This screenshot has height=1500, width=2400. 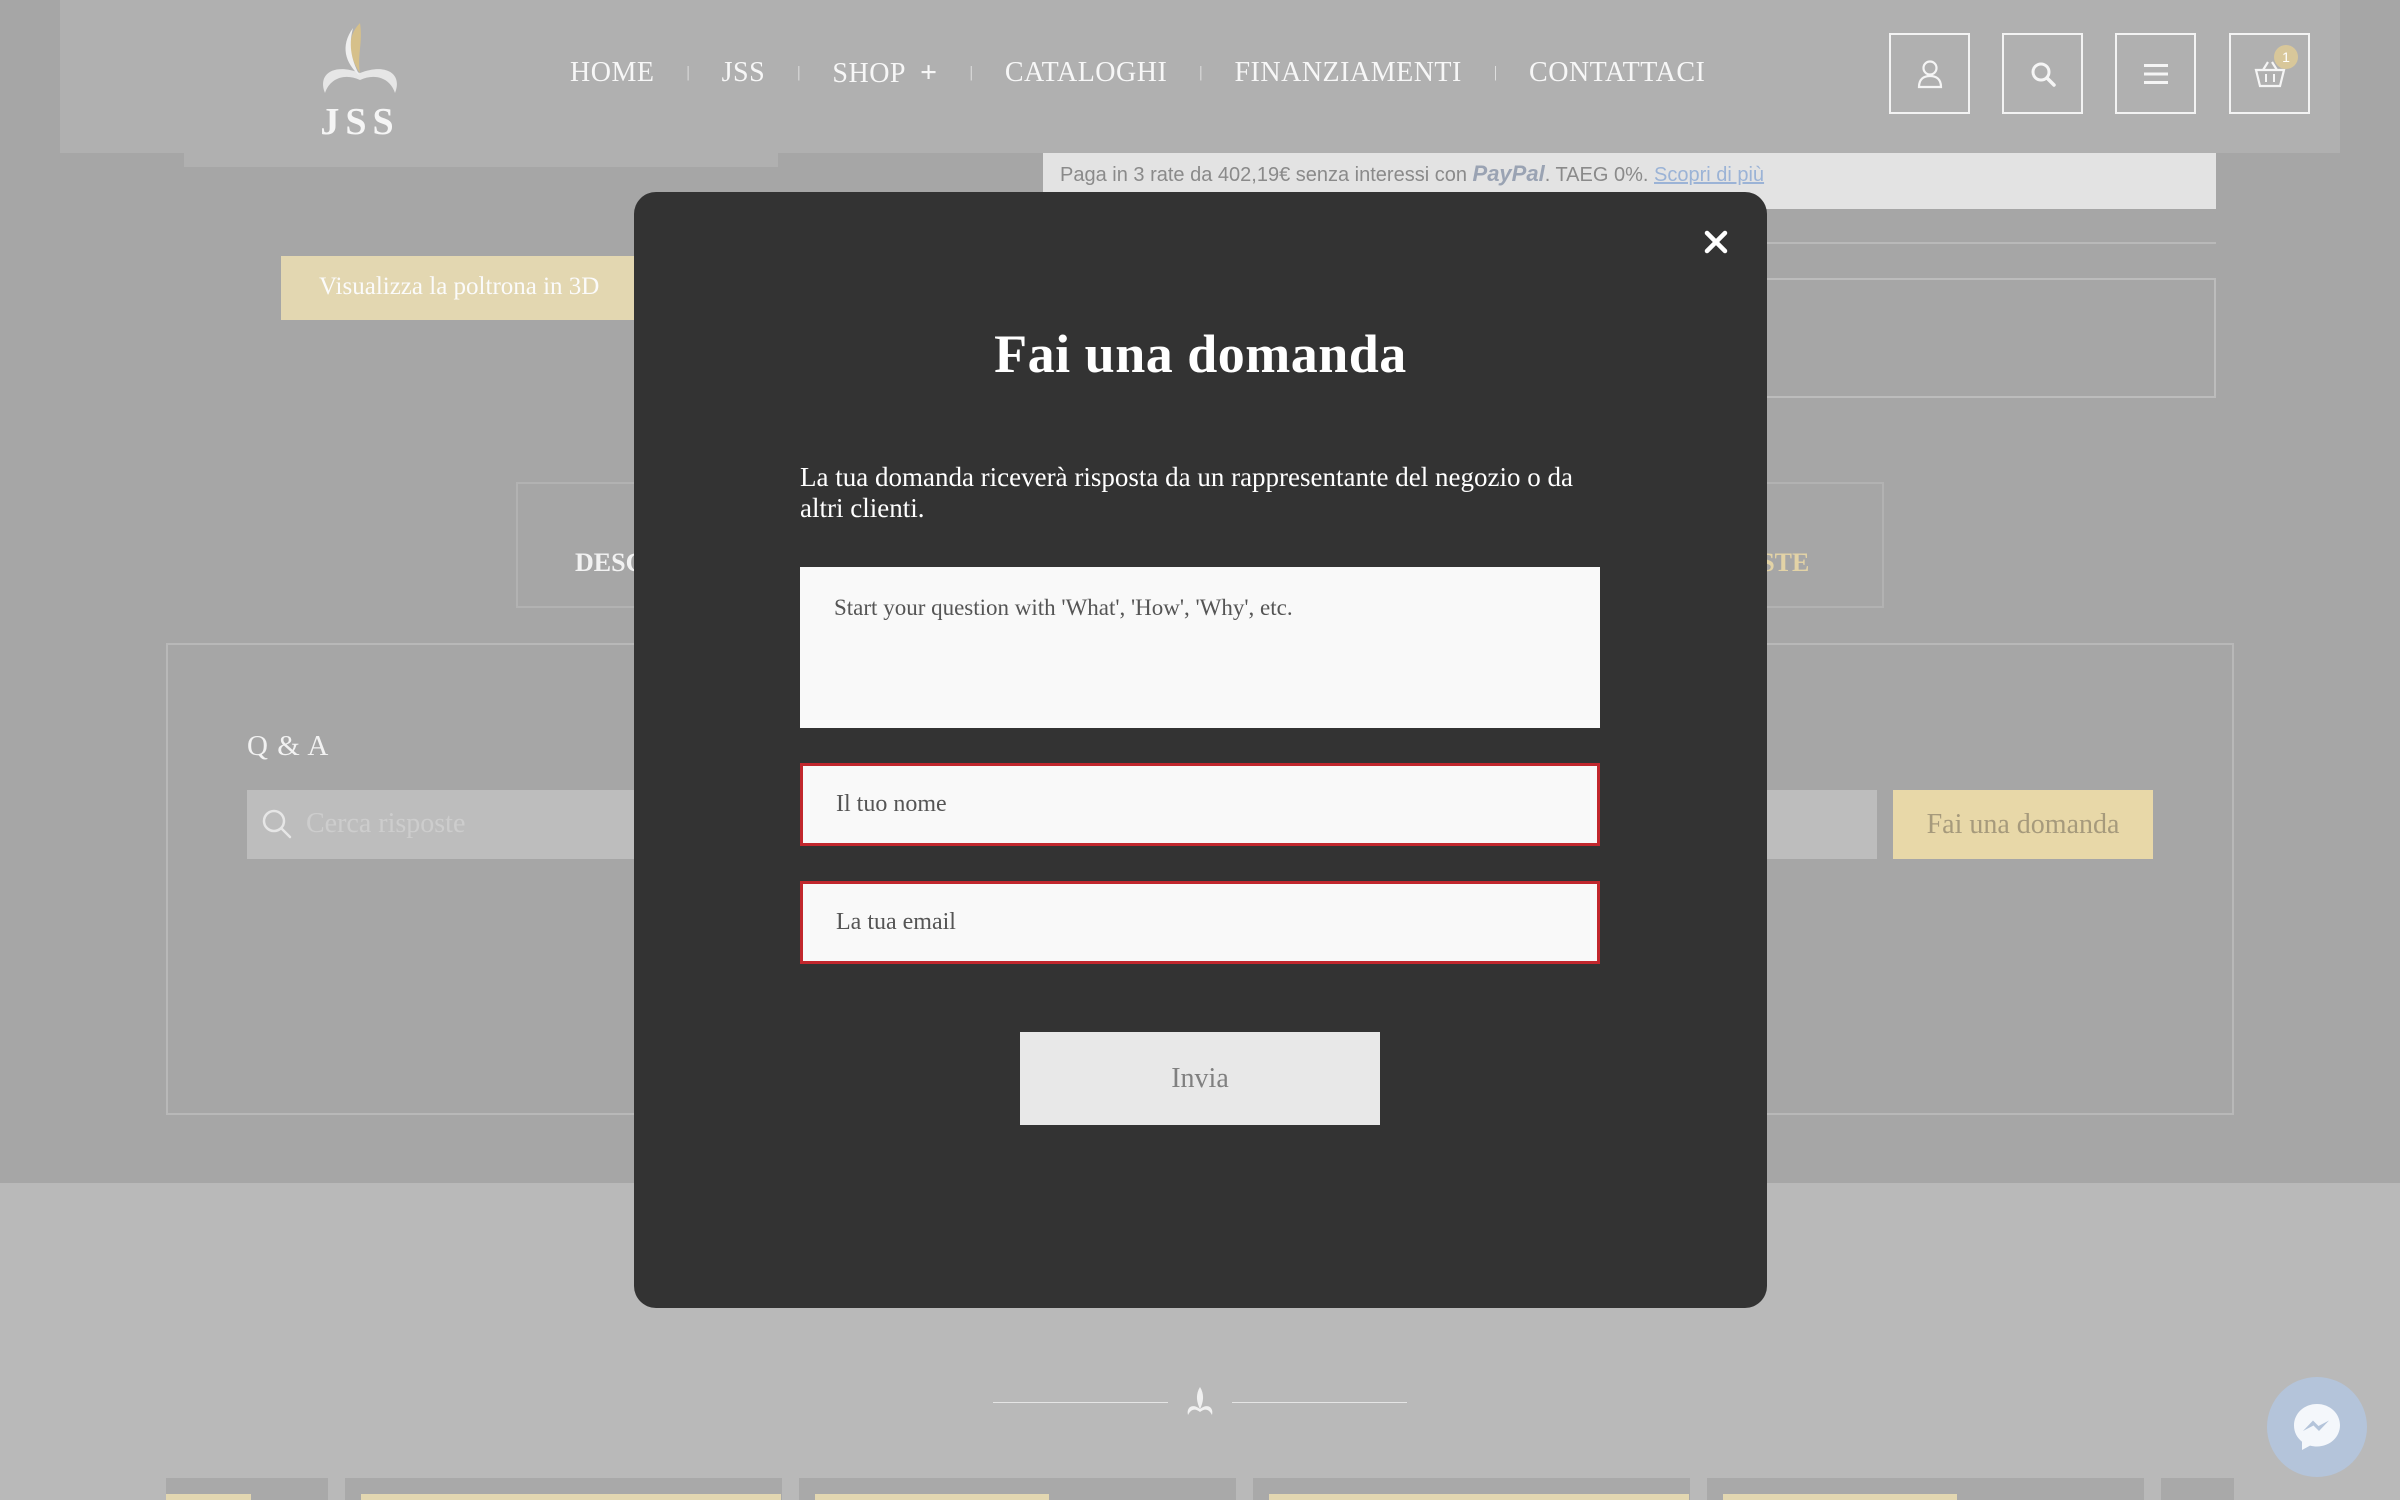 What do you see at coordinates (869, 73) in the screenshot?
I see `nav-shop-label: SHOP` at bounding box center [869, 73].